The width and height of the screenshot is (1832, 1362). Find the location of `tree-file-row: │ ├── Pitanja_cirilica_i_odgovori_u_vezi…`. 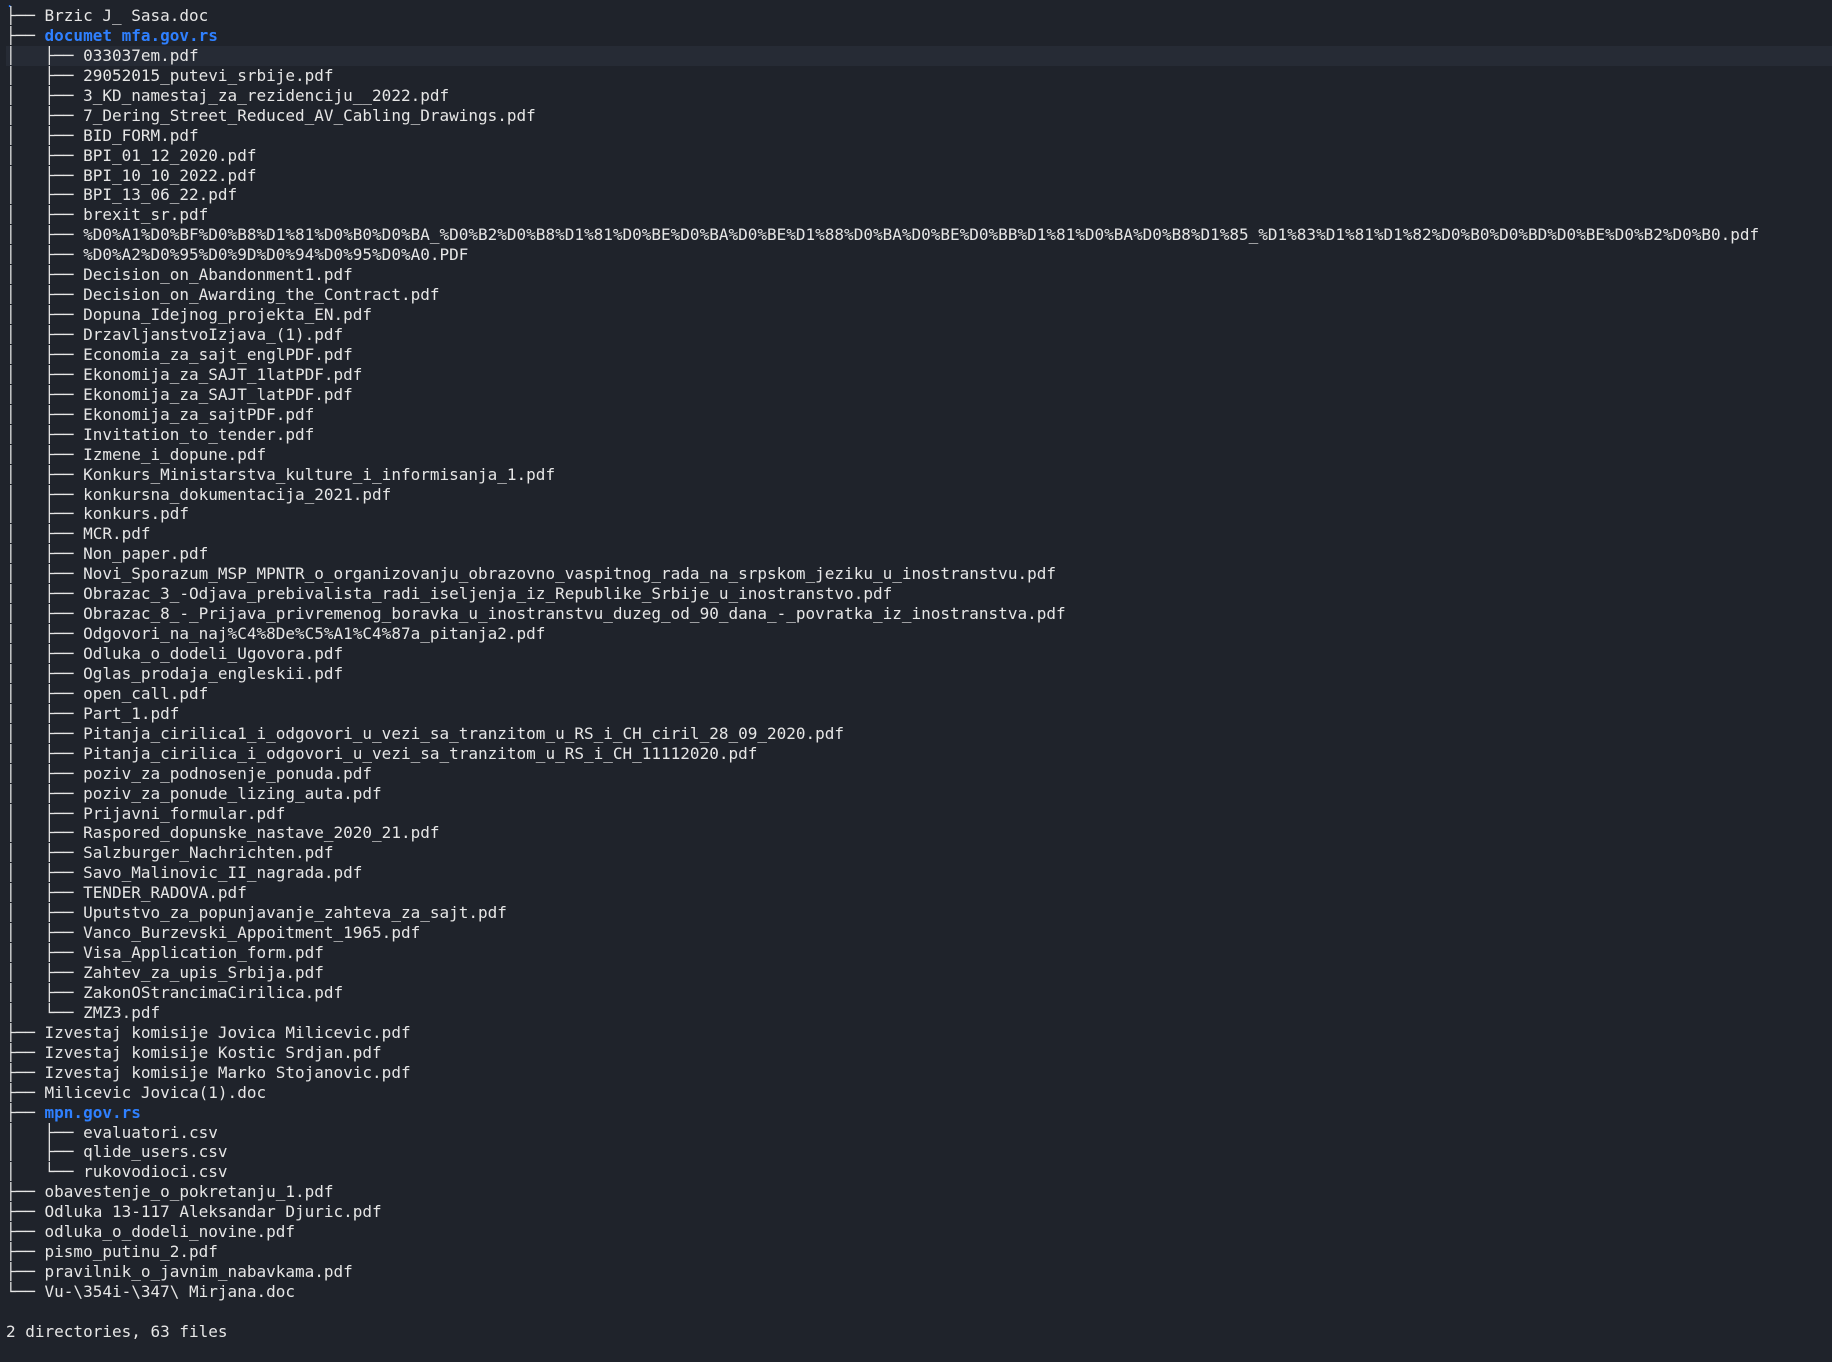

tree-file-row: │ ├── Pitanja_cirilica_i_odgovori_u_vezi… is located at coordinates (919, 754).